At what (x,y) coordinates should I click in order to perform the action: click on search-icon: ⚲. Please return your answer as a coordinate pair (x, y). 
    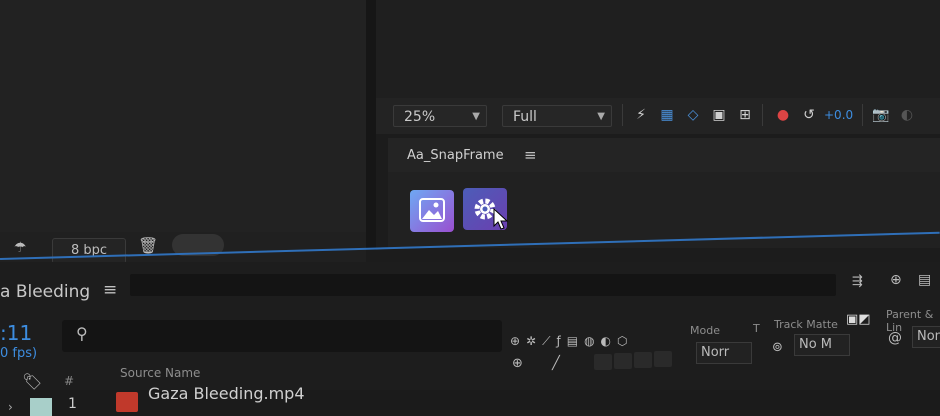
    Looking at the image, I should click on (82, 333).